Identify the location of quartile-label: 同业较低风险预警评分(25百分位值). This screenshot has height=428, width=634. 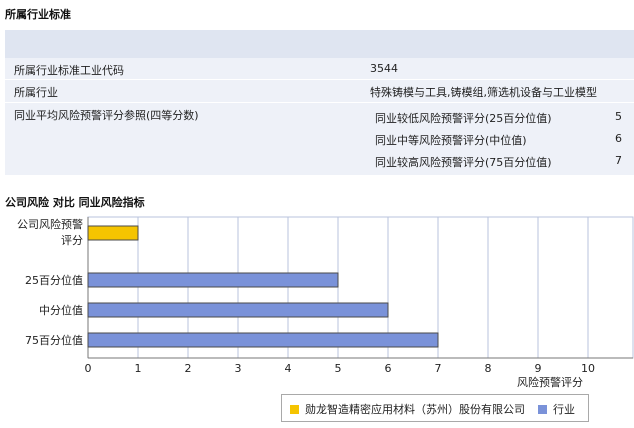
(463, 118).